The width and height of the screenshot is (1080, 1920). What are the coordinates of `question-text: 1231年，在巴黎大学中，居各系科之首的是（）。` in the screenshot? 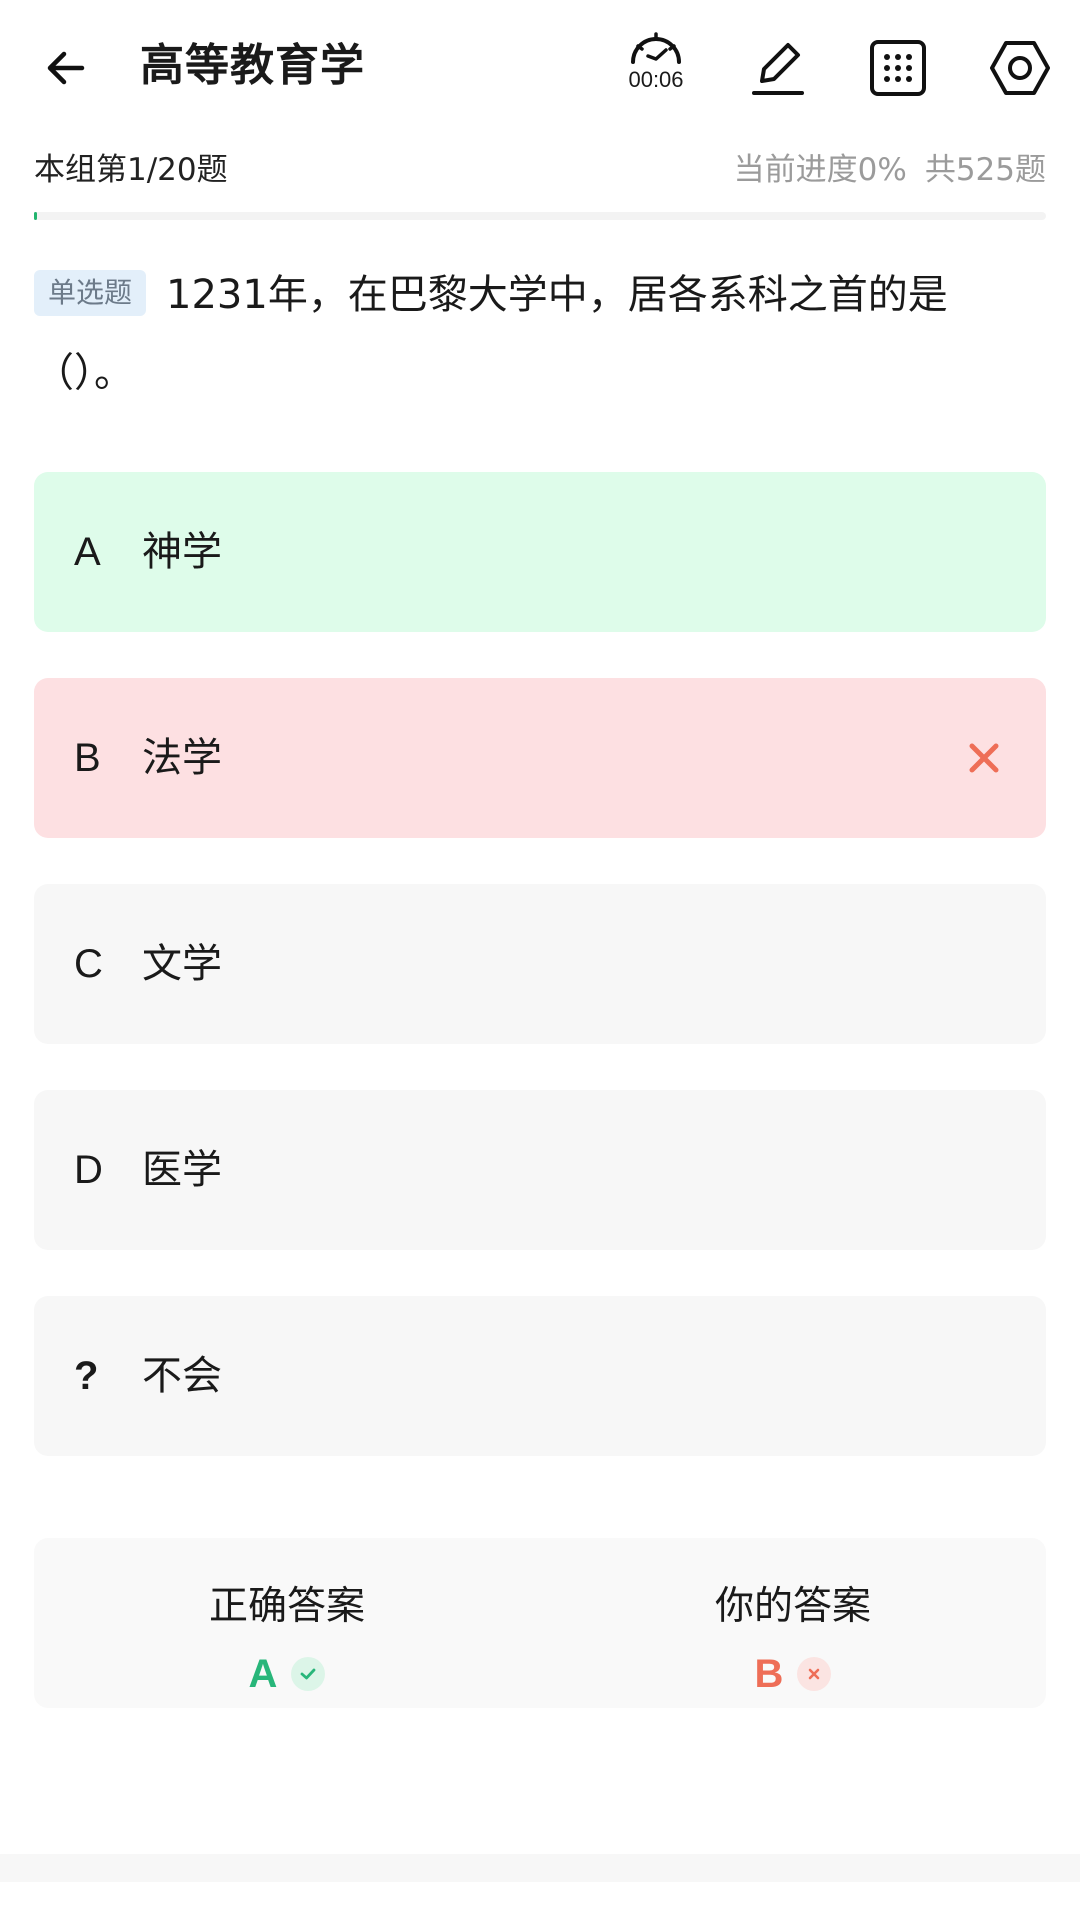 It's located at (491, 334).